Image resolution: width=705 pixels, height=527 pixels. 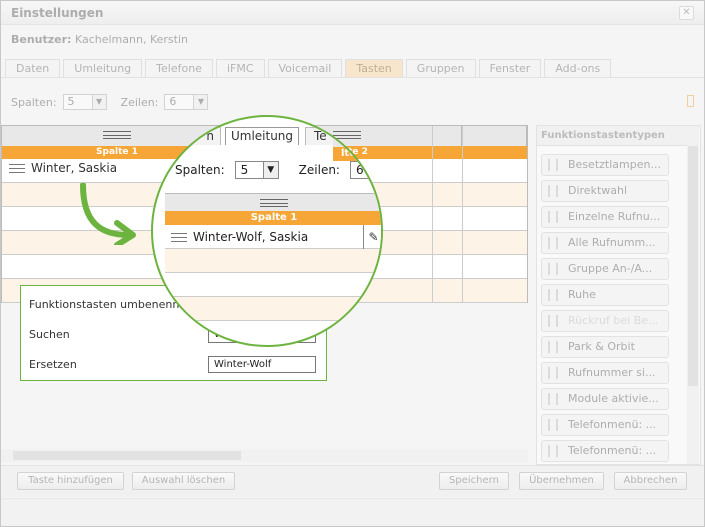 What do you see at coordinates (474, 481) in the screenshot?
I see `save-button: Speichern` at bounding box center [474, 481].